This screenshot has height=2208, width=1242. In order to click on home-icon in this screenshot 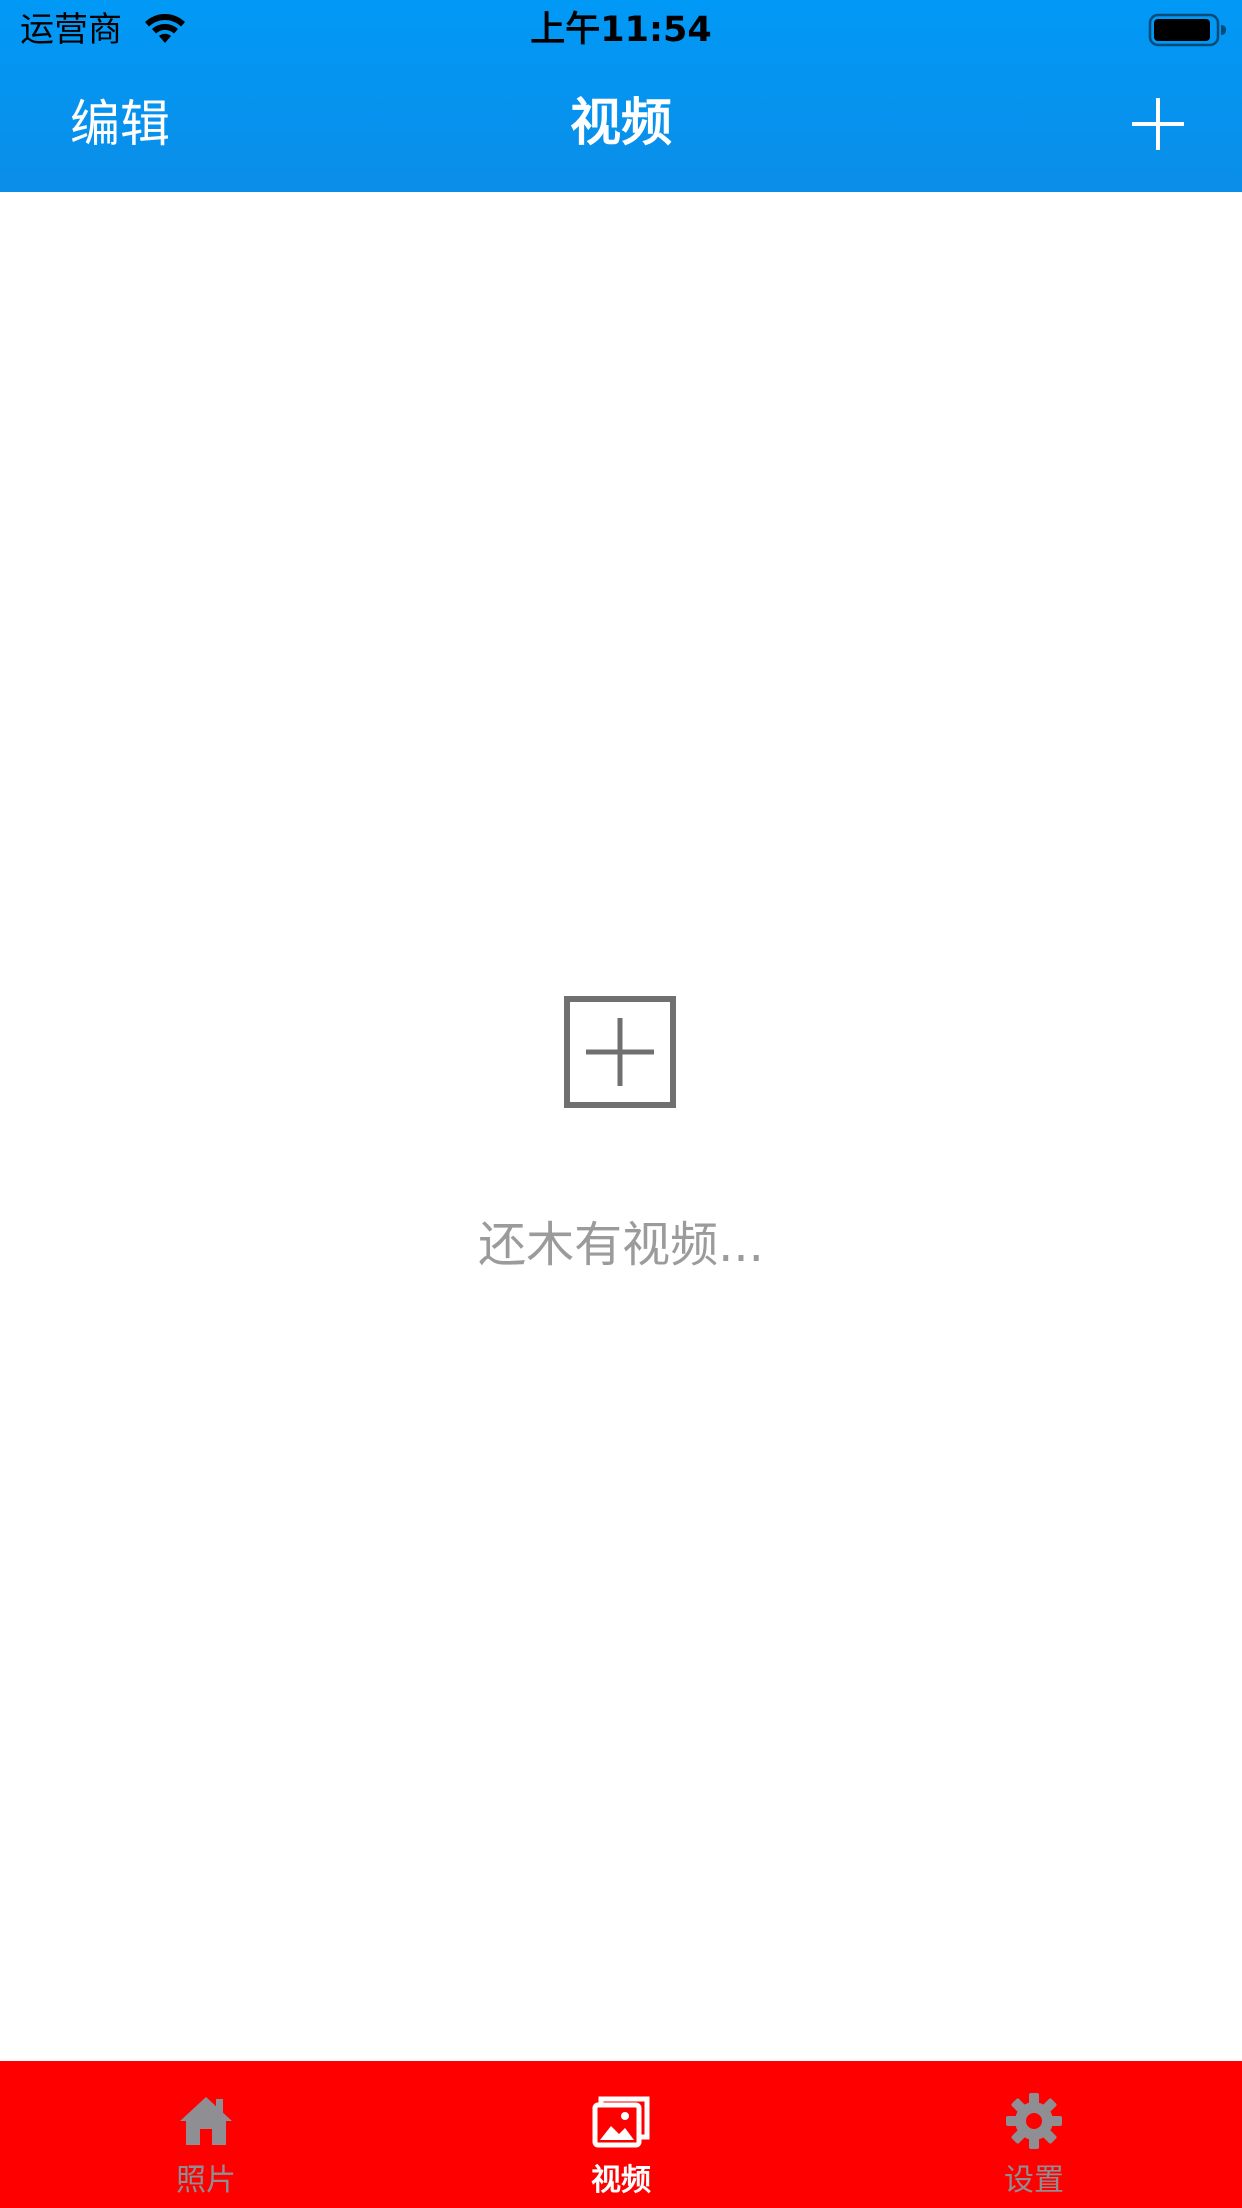, I will do `click(206, 2121)`.